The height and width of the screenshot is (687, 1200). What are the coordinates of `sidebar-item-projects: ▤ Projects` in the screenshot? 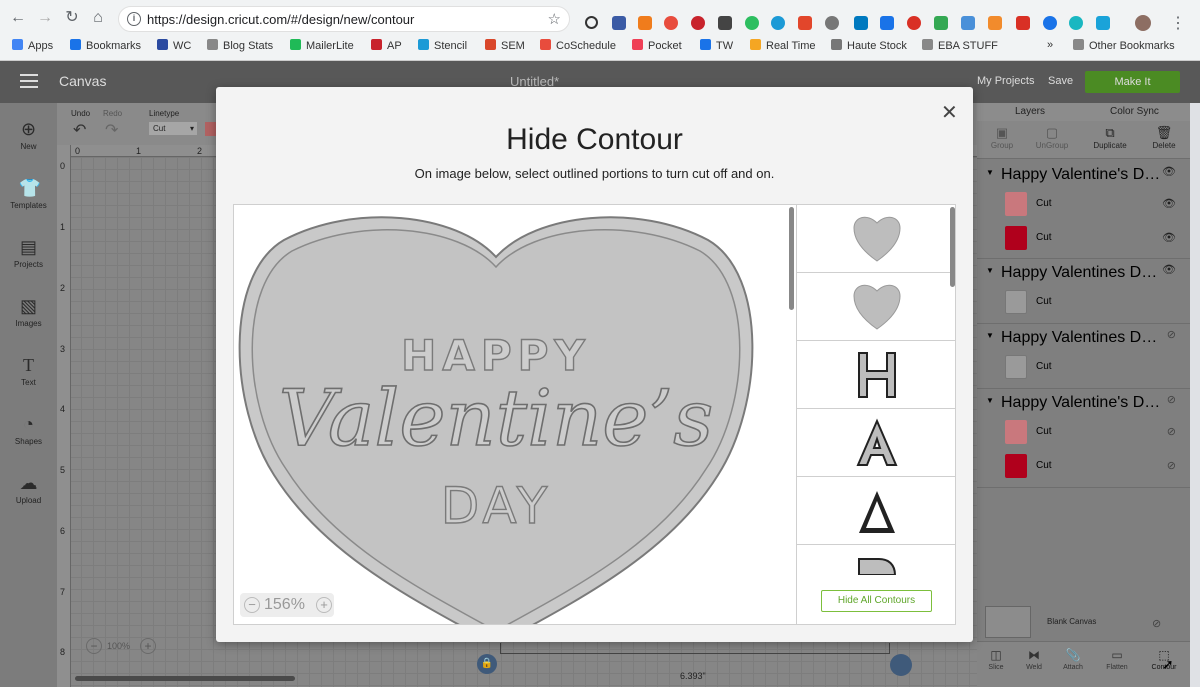 It's located at (28, 253).